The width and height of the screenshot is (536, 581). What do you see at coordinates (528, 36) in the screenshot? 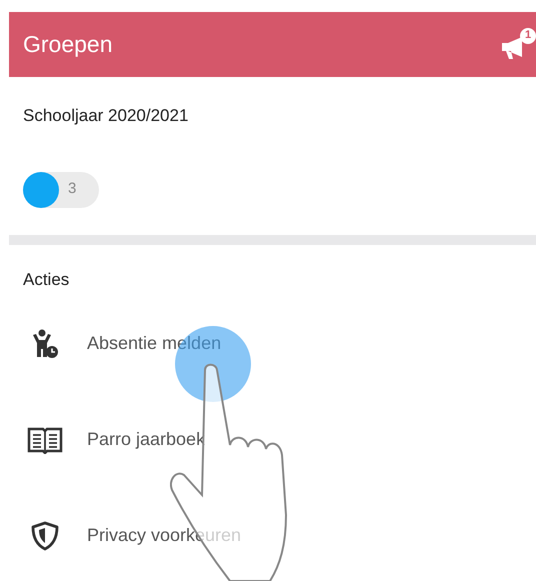
I see `notification-badge: 1` at bounding box center [528, 36].